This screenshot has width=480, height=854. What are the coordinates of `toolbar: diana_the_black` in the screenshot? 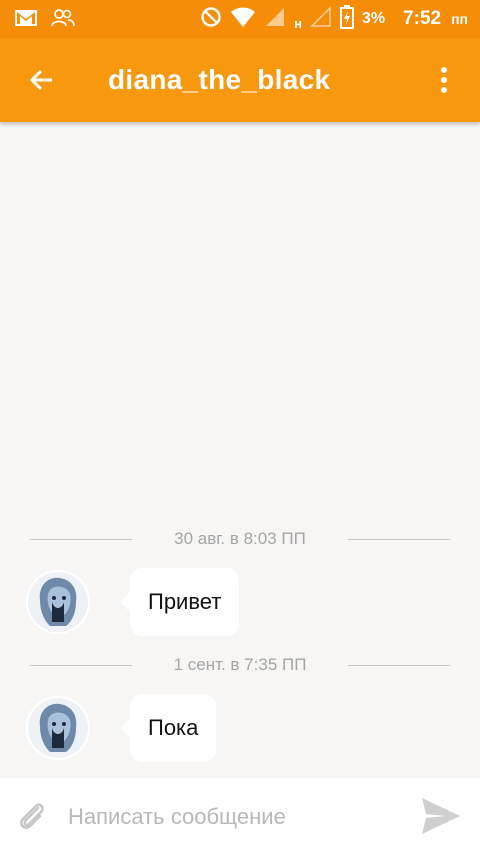 It's located at (240, 80).